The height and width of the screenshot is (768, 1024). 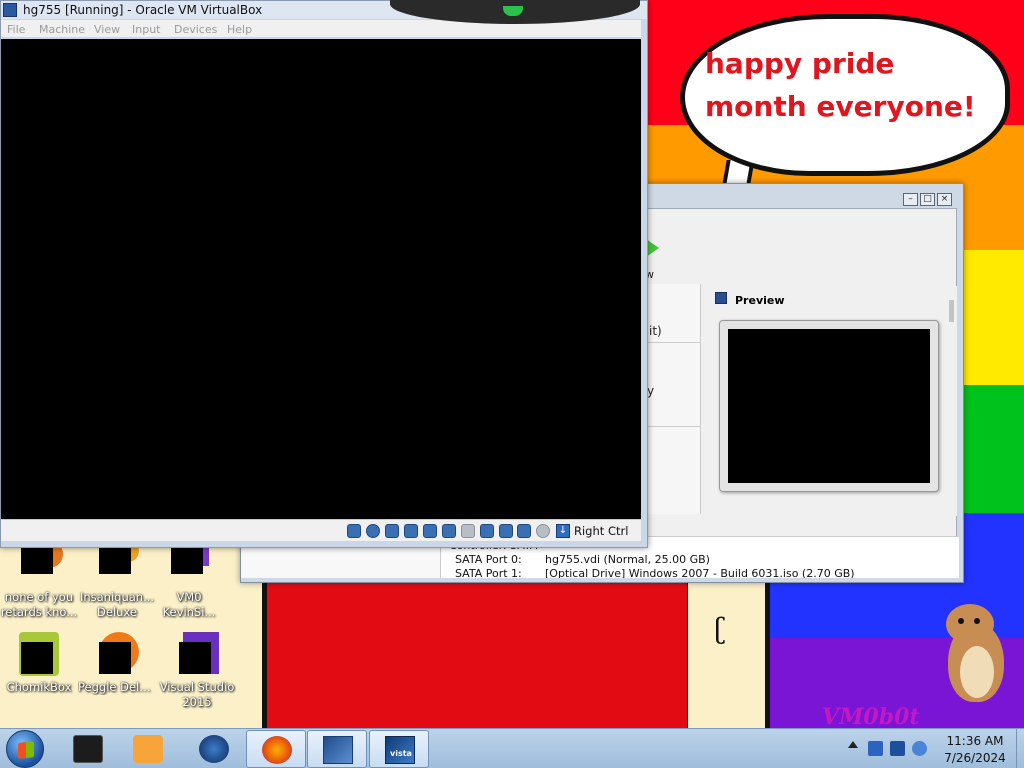 I want to click on desktop-icon-label: Visual Studio 2015, so click(x=197, y=694).